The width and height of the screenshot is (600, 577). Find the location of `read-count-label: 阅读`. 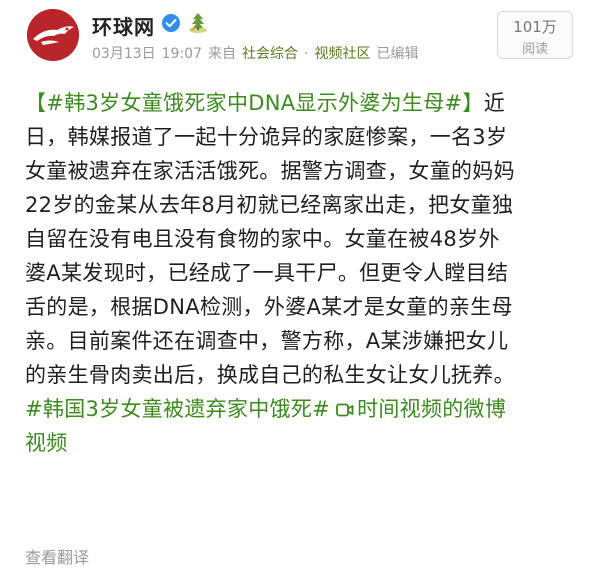

read-count-label: 阅读 is located at coordinates (534, 49).